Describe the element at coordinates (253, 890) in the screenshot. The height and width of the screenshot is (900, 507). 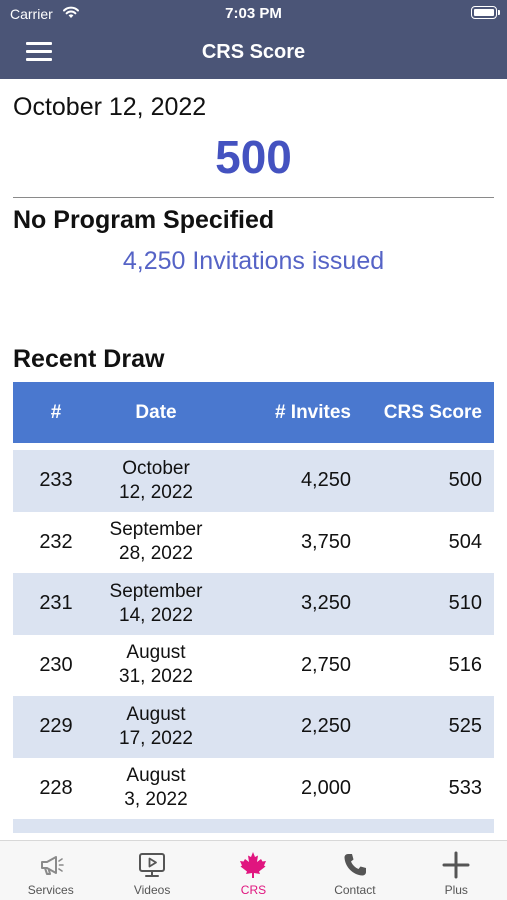
I see `tab-label: CRS` at that location.